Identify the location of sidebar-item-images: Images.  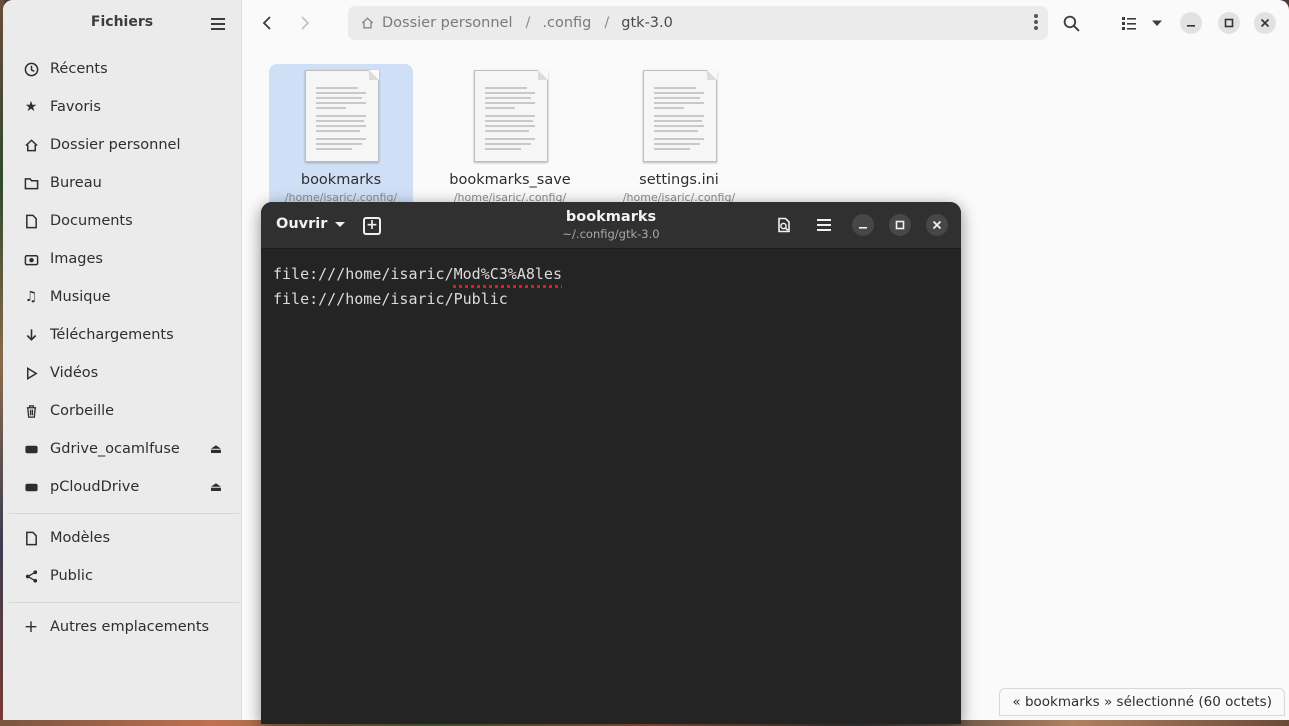
(122, 259).